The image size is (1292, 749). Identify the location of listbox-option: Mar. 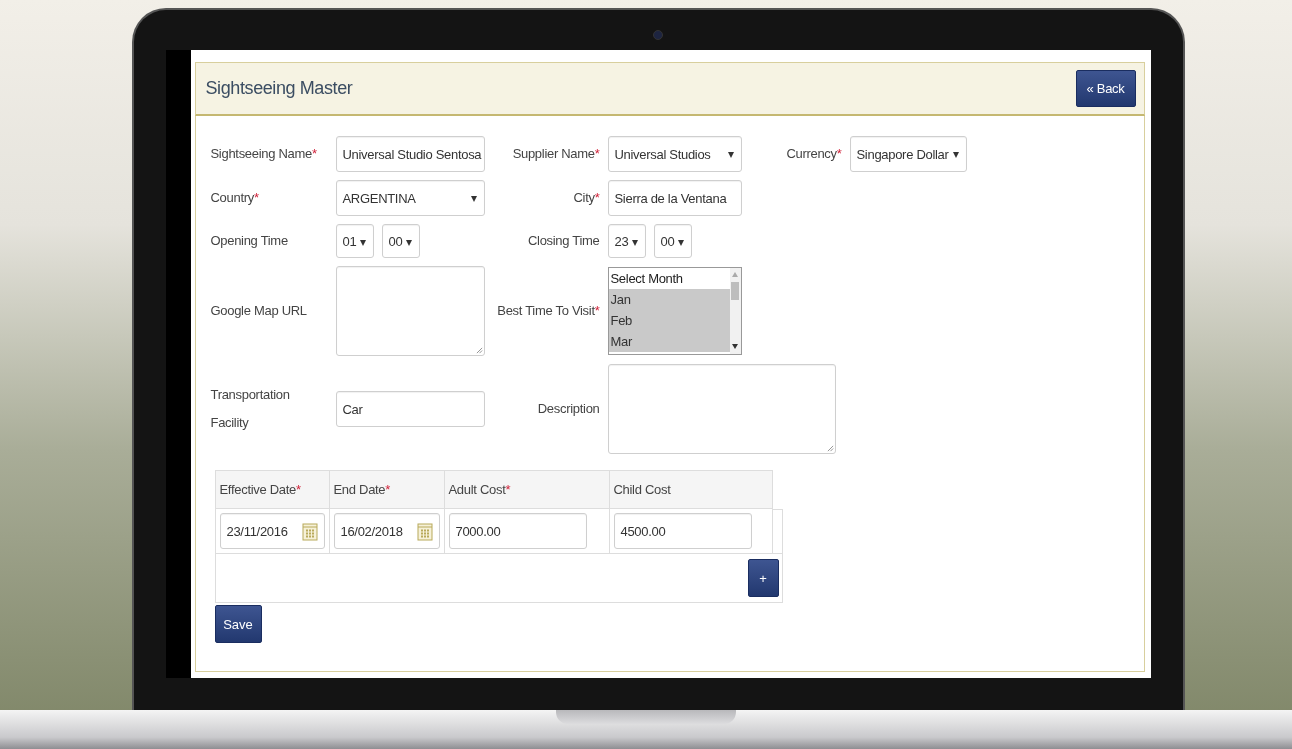
(669, 341).